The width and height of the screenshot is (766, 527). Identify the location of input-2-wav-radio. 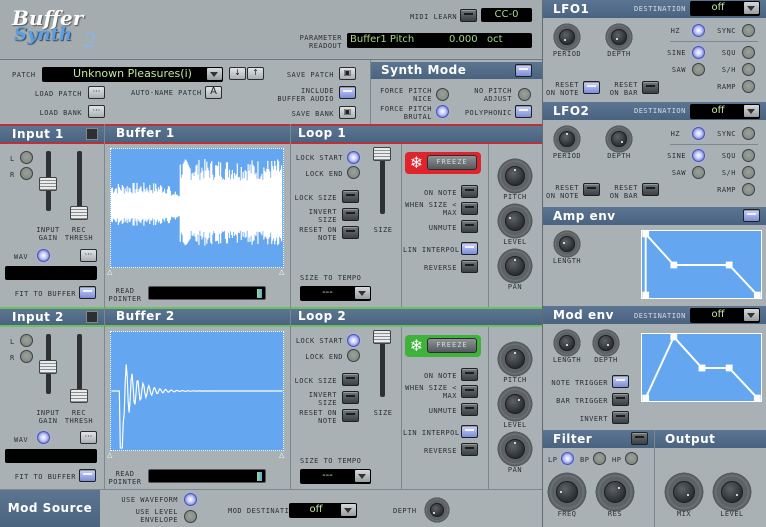
(43, 437).